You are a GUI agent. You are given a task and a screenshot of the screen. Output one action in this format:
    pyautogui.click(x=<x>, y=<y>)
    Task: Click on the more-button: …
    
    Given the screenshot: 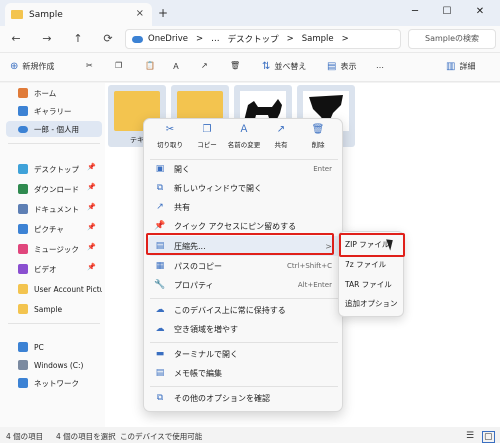 What is the action you would take?
    pyautogui.click(x=380, y=65)
    